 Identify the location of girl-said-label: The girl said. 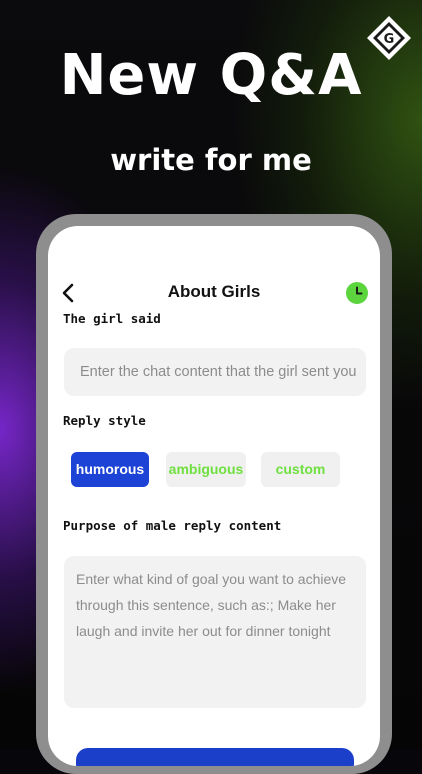
(112, 318).